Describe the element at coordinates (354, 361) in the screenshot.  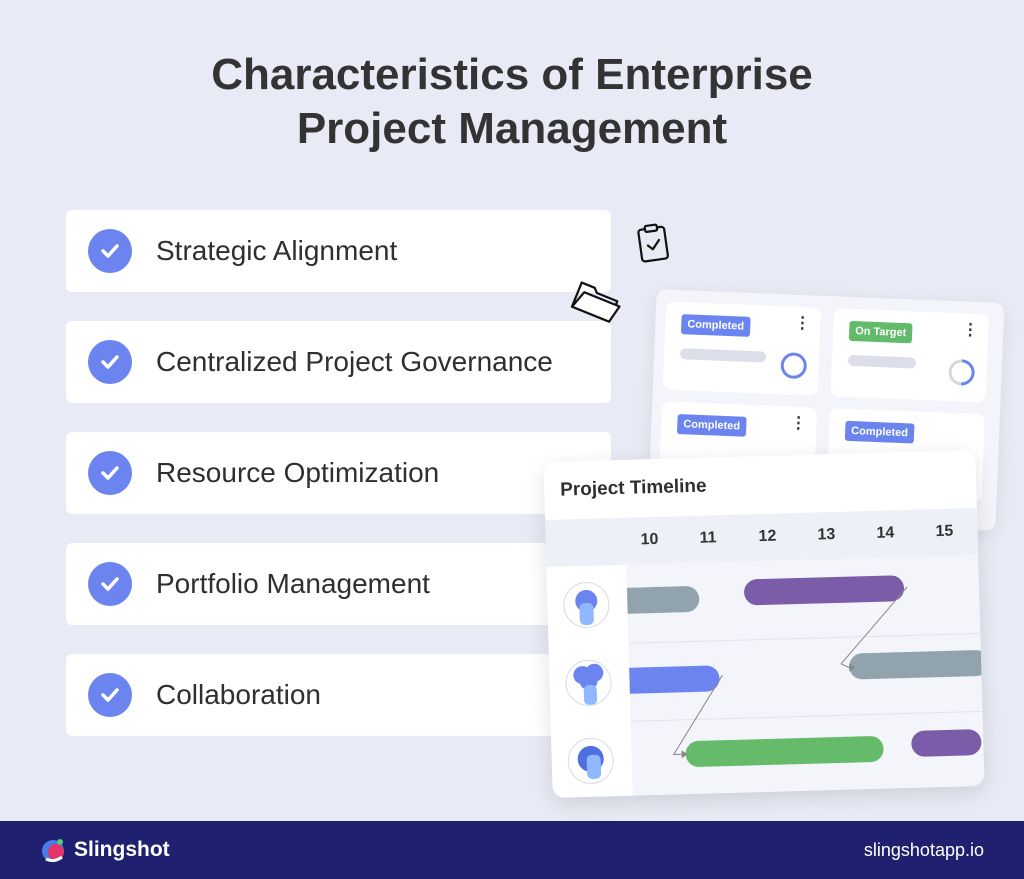
I see `characteristic-label: Centralized Project Governance` at that location.